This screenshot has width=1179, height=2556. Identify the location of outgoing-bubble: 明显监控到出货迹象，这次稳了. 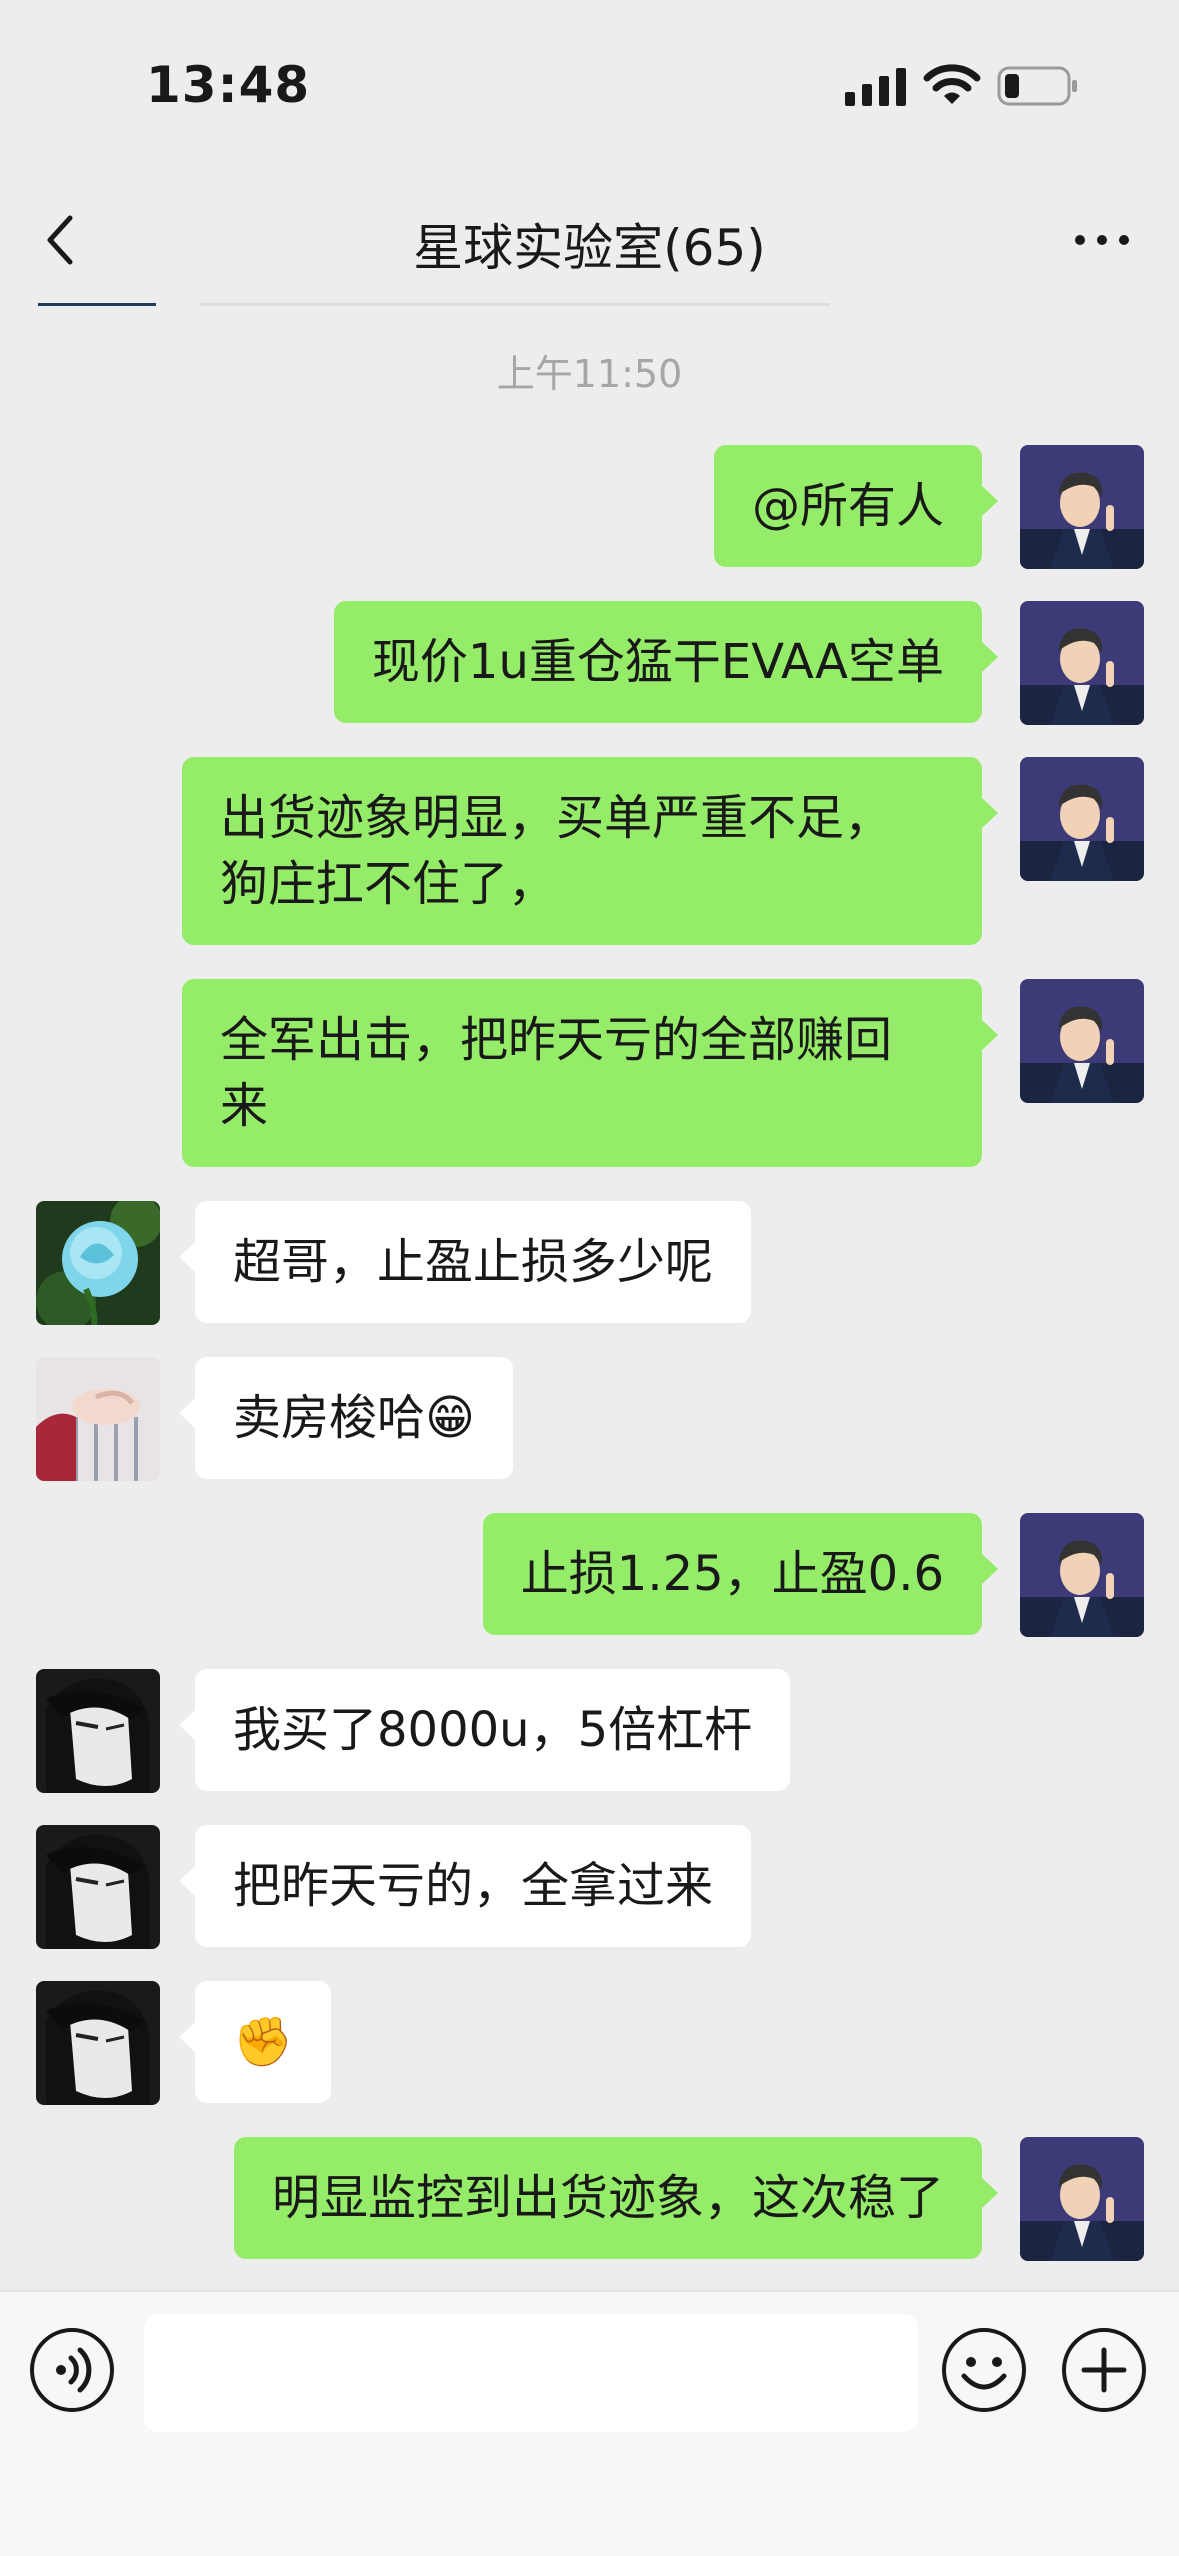
(616, 2198).